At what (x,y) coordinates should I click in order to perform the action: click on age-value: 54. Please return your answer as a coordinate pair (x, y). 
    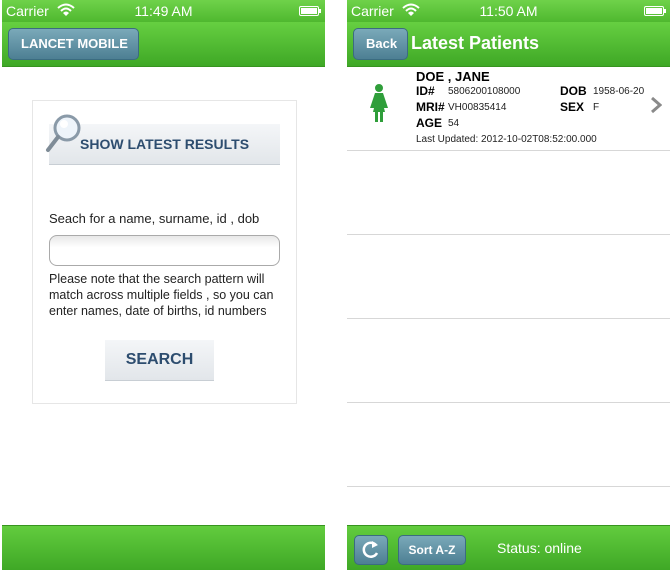
    Looking at the image, I should click on (454, 123).